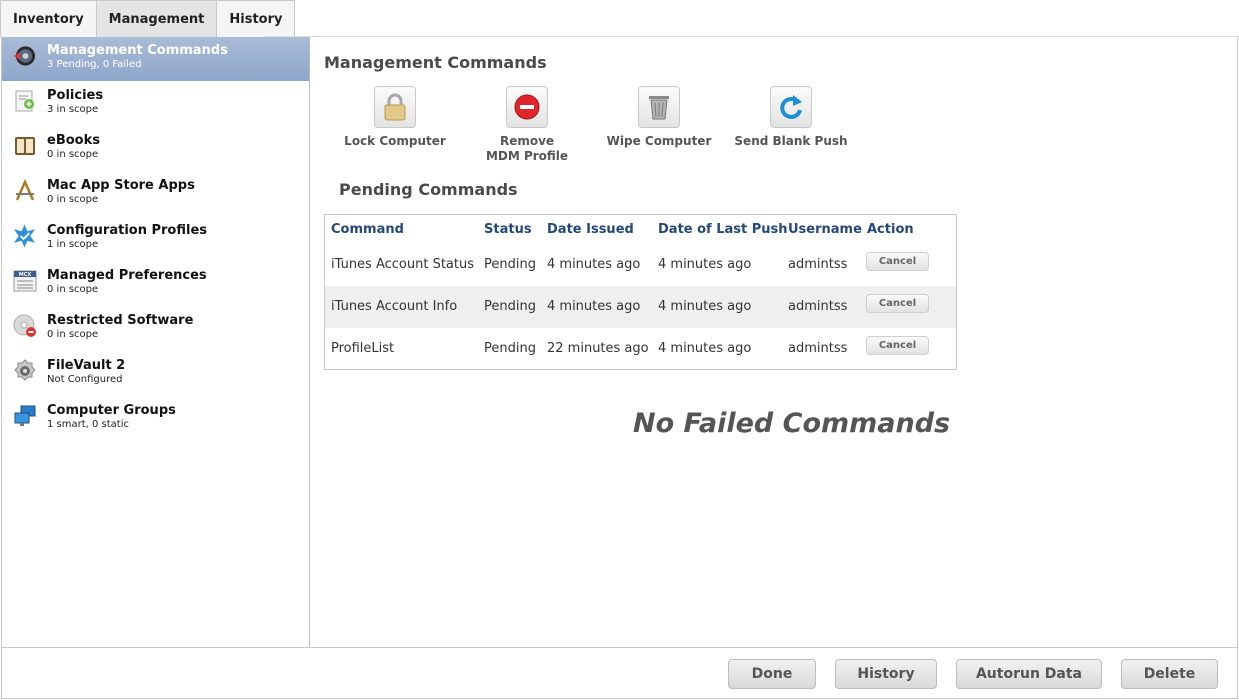  What do you see at coordinates (598, 348) in the screenshot?
I see `cell-date-issued: 22 minutes ago` at bounding box center [598, 348].